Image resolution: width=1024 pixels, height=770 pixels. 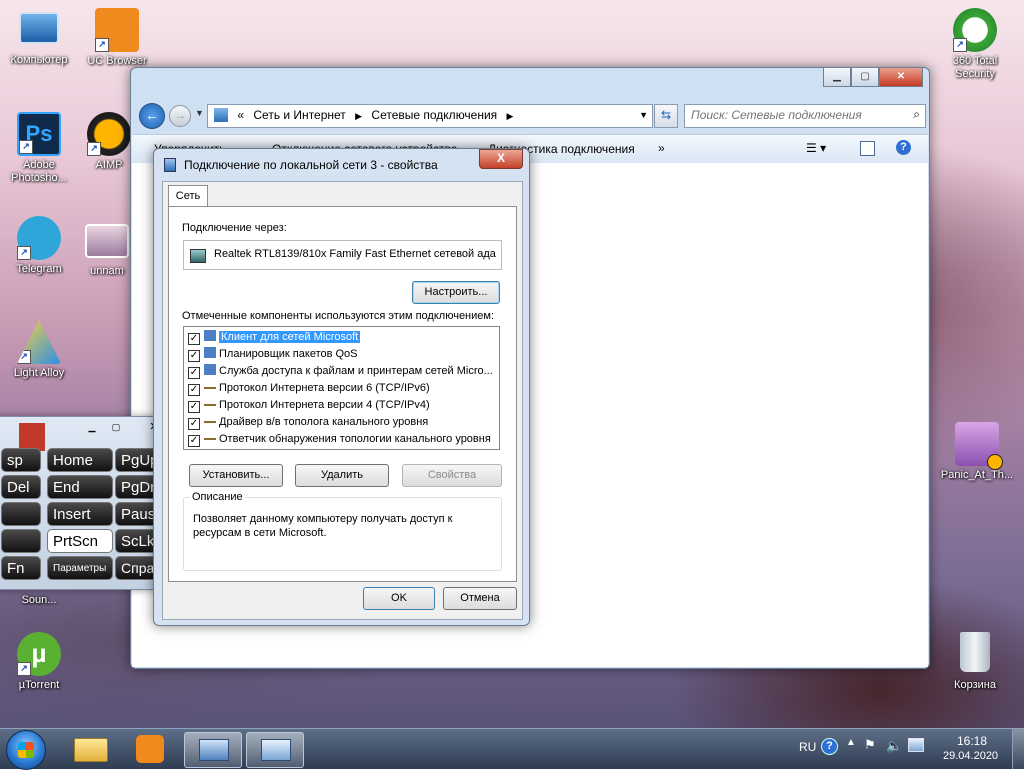 I want to click on component-ipv6: ✓ Протокол Интернета версии 6 (TCP/IPv6), so click(x=341, y=388).